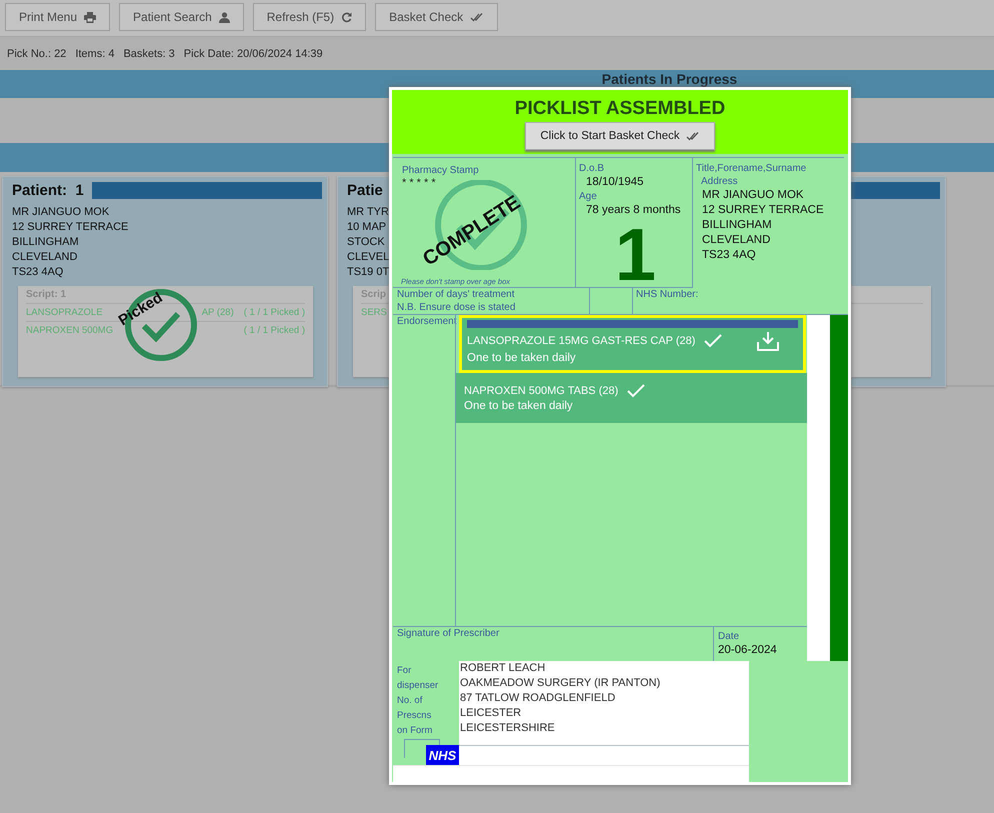 Image resolution: width=994 pixels, height=813 pixels. What do you see at coordinates (633, 210) in the screenshot?
I see `age-value: 78 years 8 months` at bounding box center [633, 210].